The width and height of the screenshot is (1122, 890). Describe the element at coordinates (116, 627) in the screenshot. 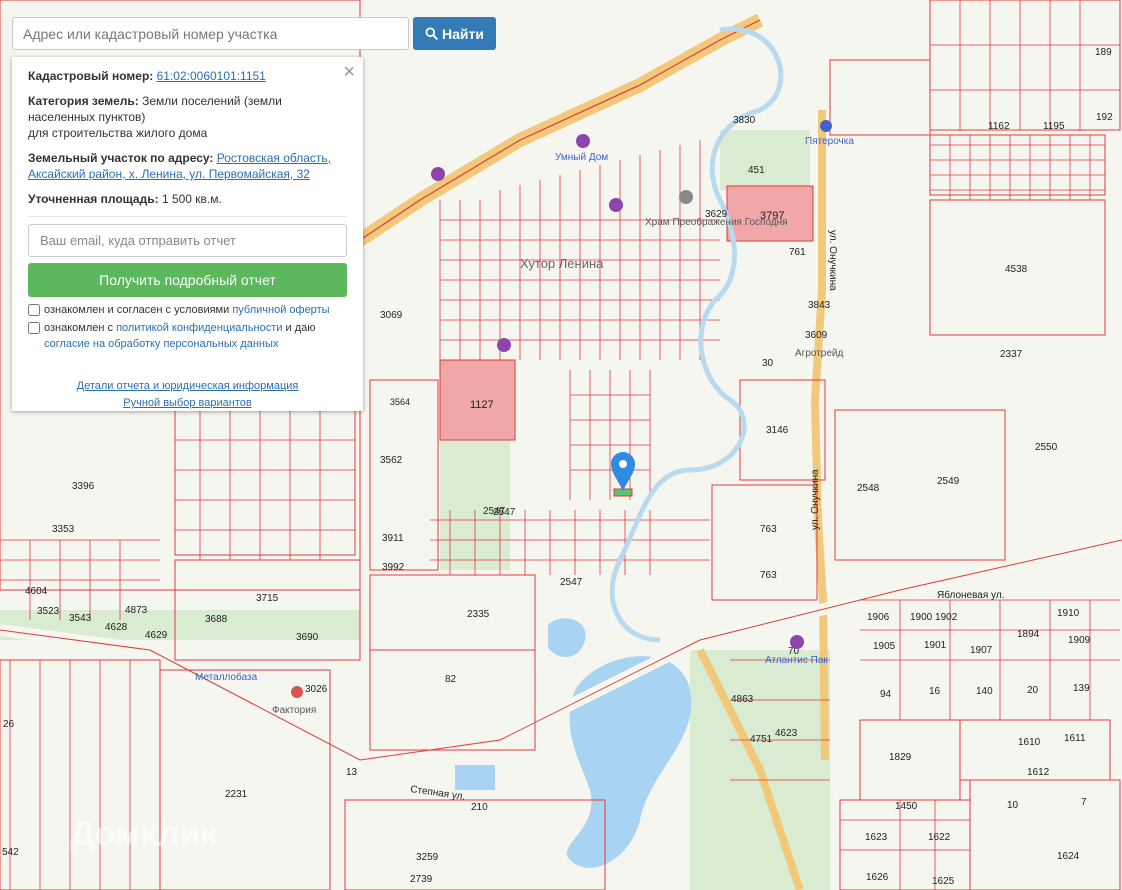

I see `svg-text: 4628` at that location.